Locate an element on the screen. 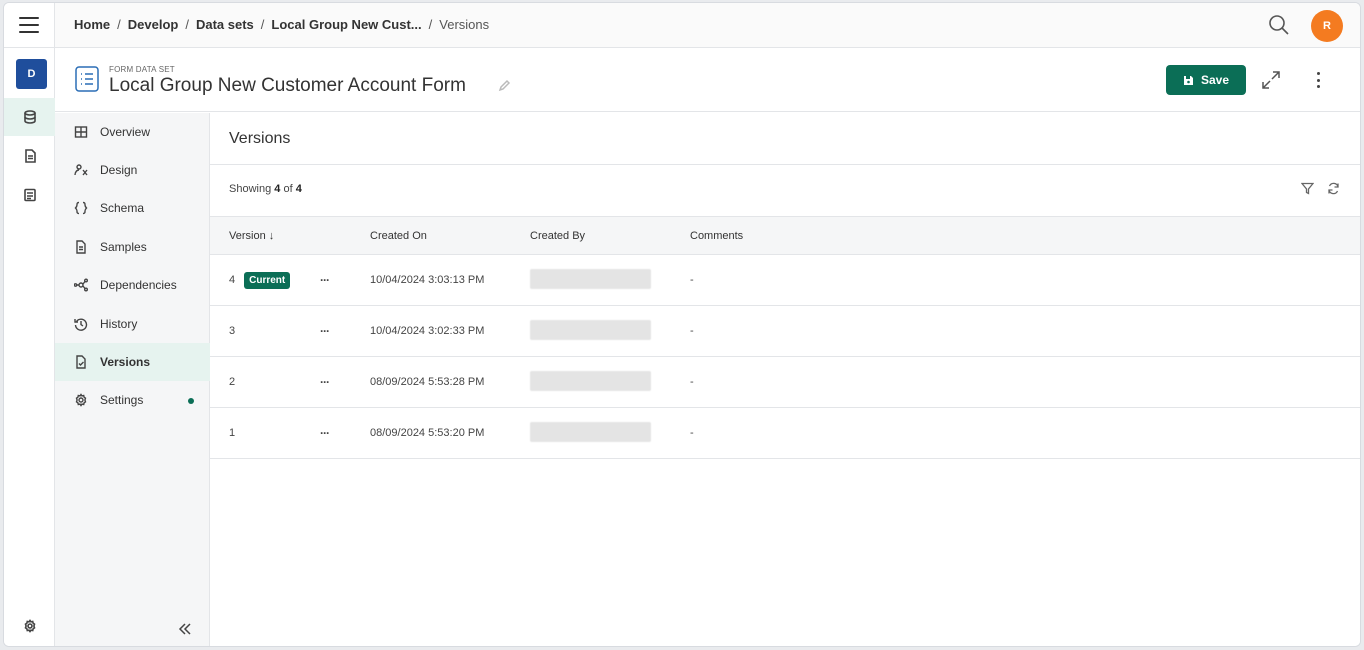 The width and height of the screenshot is (1364, 650). table-row: 2 ··· 08/09/2024 5:53:28 PM - is located at coordinates (785, 382).